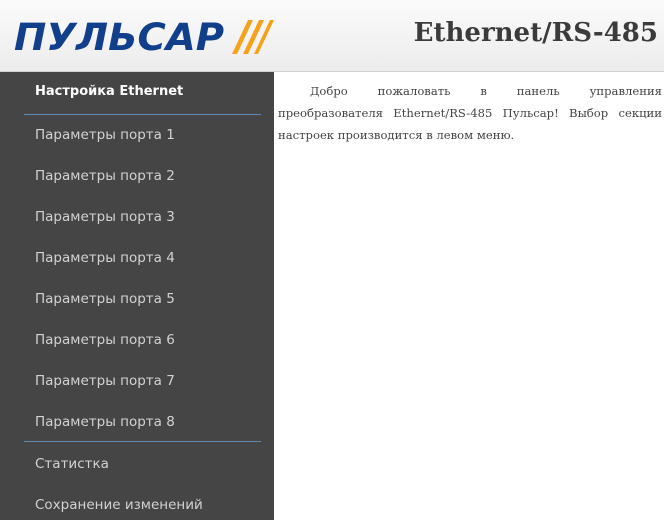  What do you see at coordinates (105, 422) in the screenshot?
I see `sidebar-item-label: Параметры порта 8` at bounding box center [105, 422].